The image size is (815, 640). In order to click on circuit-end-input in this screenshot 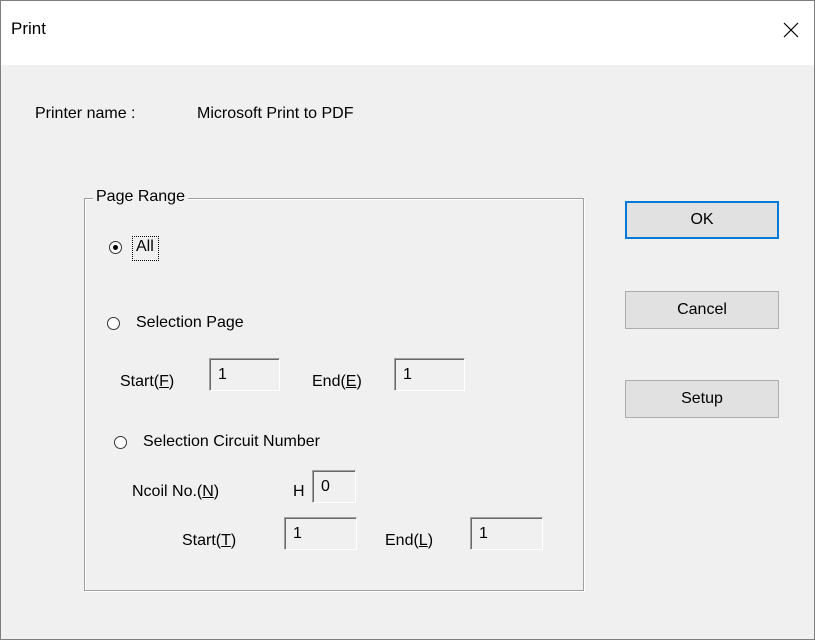, I will do `click(506, 533)`.